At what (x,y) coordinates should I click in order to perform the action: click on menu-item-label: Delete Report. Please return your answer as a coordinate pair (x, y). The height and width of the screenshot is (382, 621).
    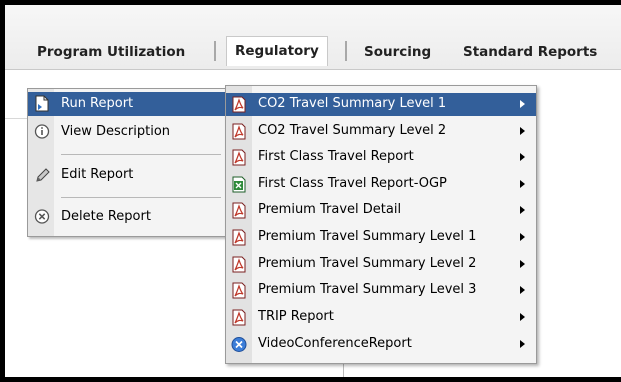
    Looking at the image, I should click on (106, 216).